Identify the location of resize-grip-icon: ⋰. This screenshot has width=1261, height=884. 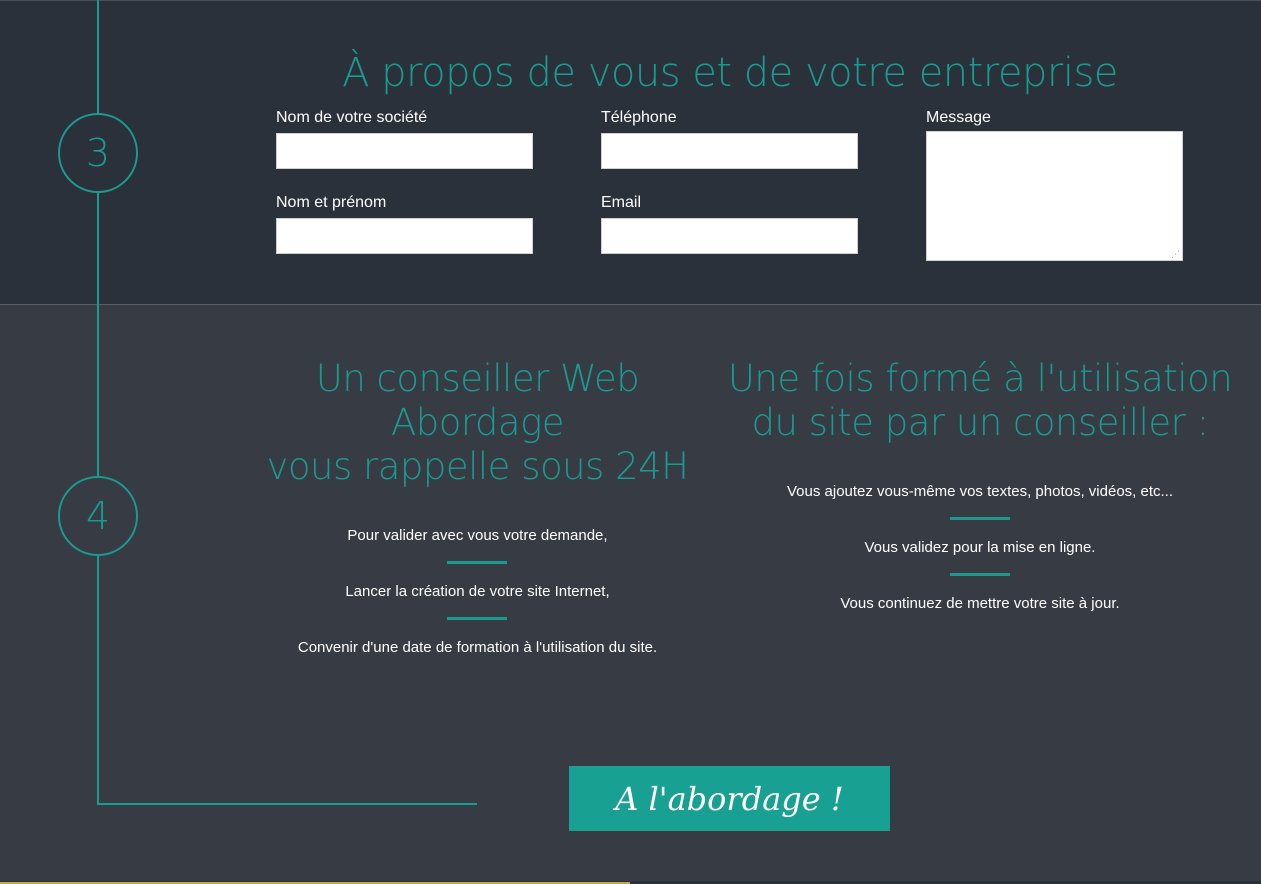
(1175, 254).